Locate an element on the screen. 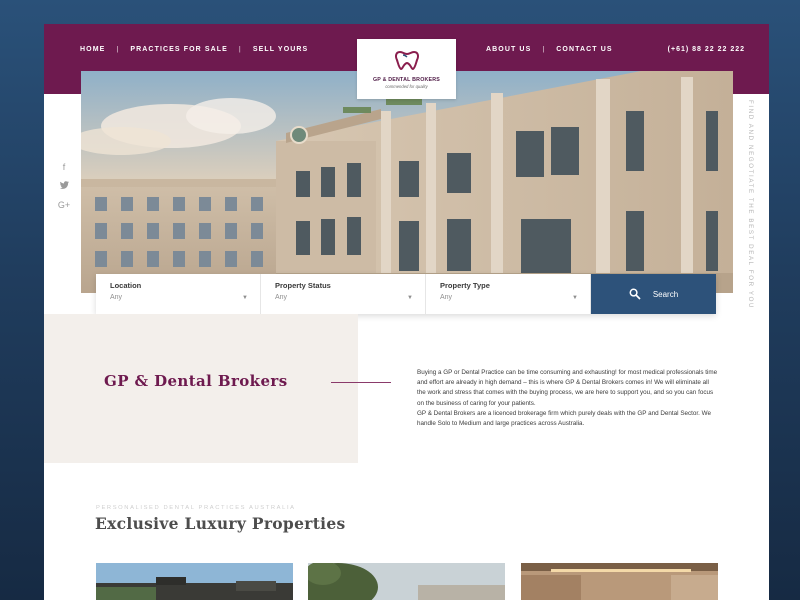 This screenshot has height=600, width=800. property-status-label: Property Status is located at coordinates (303, 285).